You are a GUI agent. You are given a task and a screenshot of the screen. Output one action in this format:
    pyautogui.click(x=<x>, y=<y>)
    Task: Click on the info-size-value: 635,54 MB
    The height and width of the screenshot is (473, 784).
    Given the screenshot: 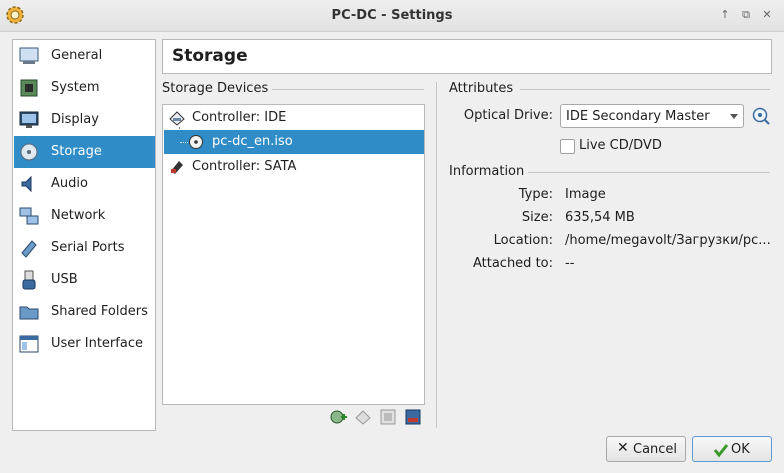 What is the action you would take?
    pyautogui.click(x=600, y=217)
    